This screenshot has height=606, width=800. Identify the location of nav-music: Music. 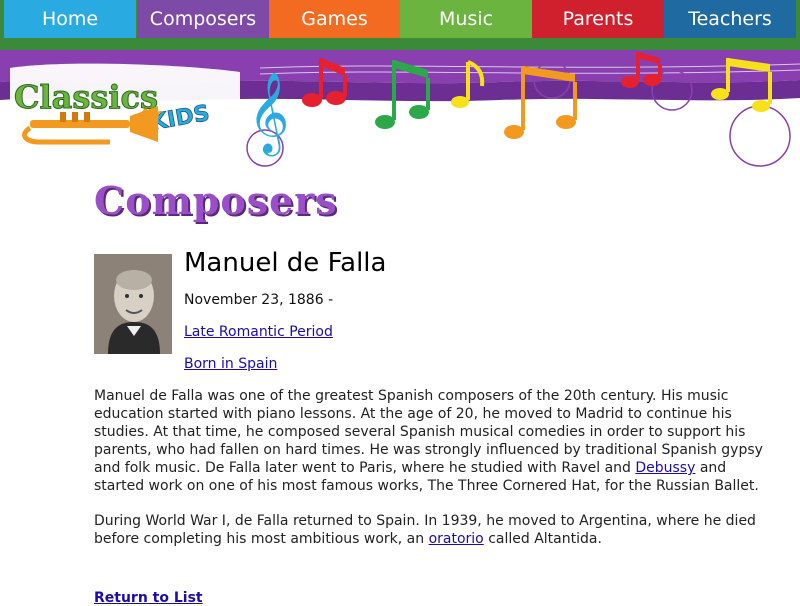
(466, 19).